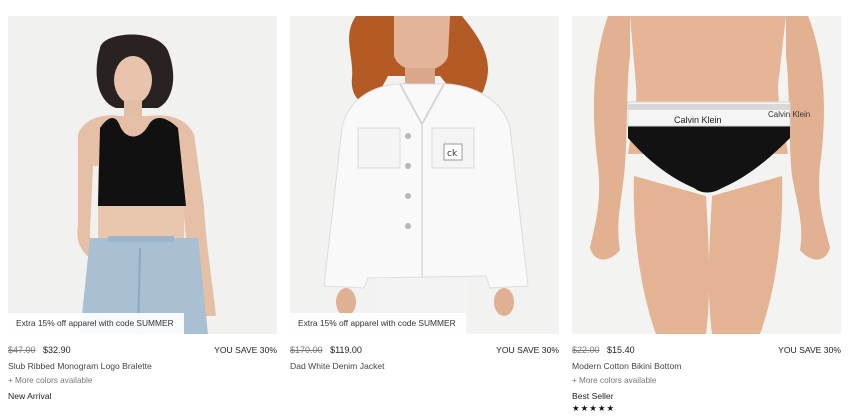  I want to click on product-badge: New Arrival, so click(30, 396).